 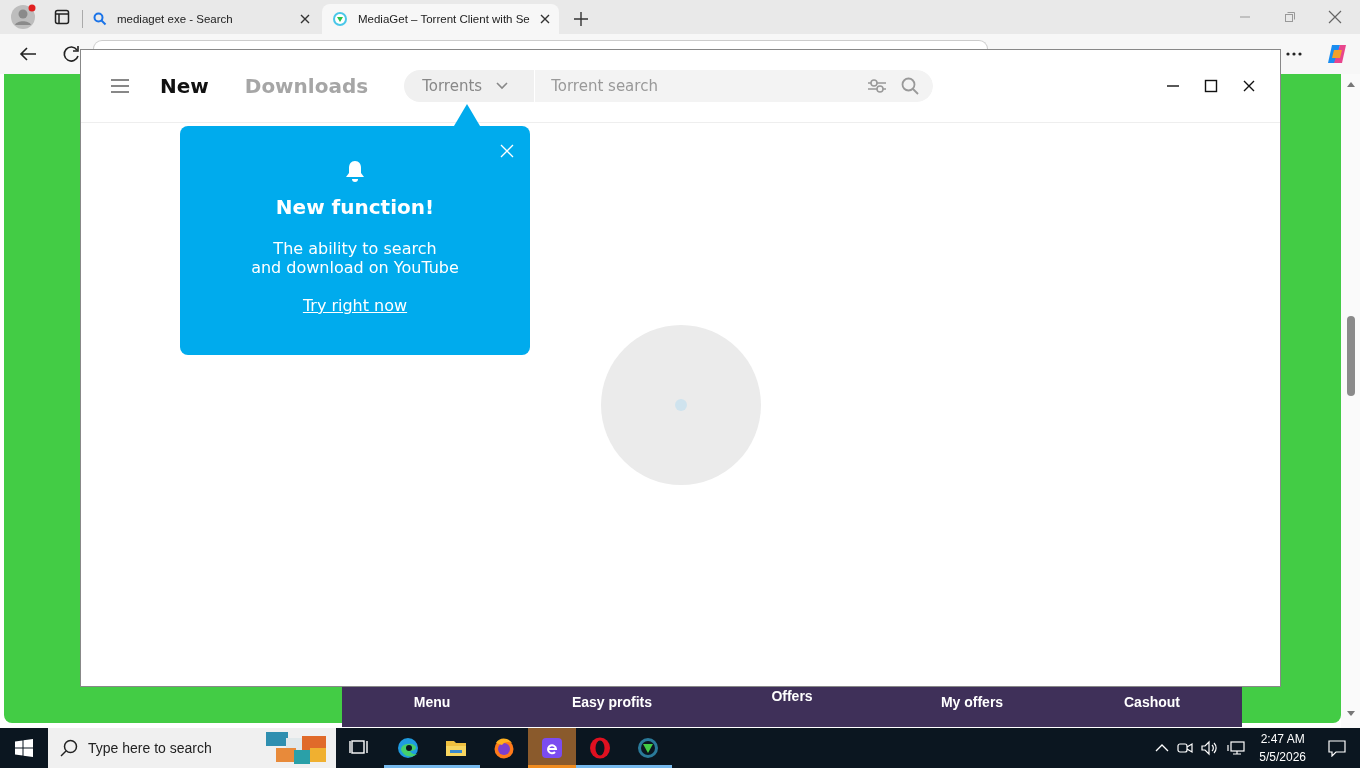 I want to click on download-logo-icon, so click(x=340, y=19).